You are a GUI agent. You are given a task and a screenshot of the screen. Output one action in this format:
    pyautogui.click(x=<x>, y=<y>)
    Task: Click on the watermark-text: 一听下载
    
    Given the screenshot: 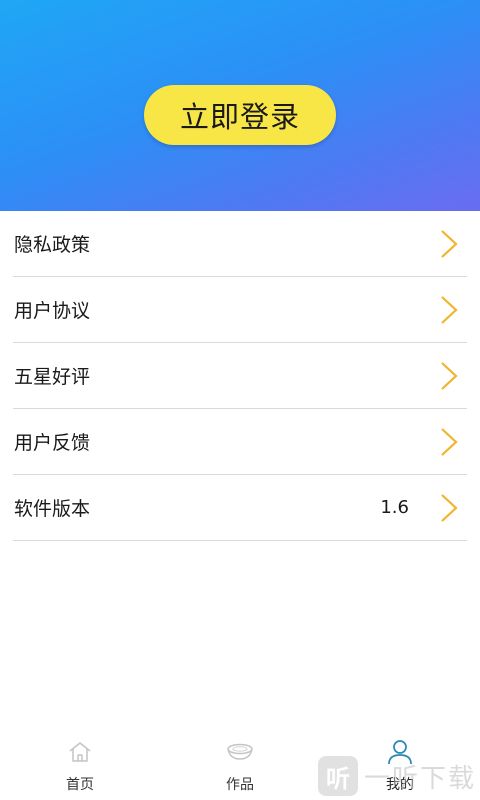 What is the action you would take?
    pyautogui.click(x=419, y=778)
    